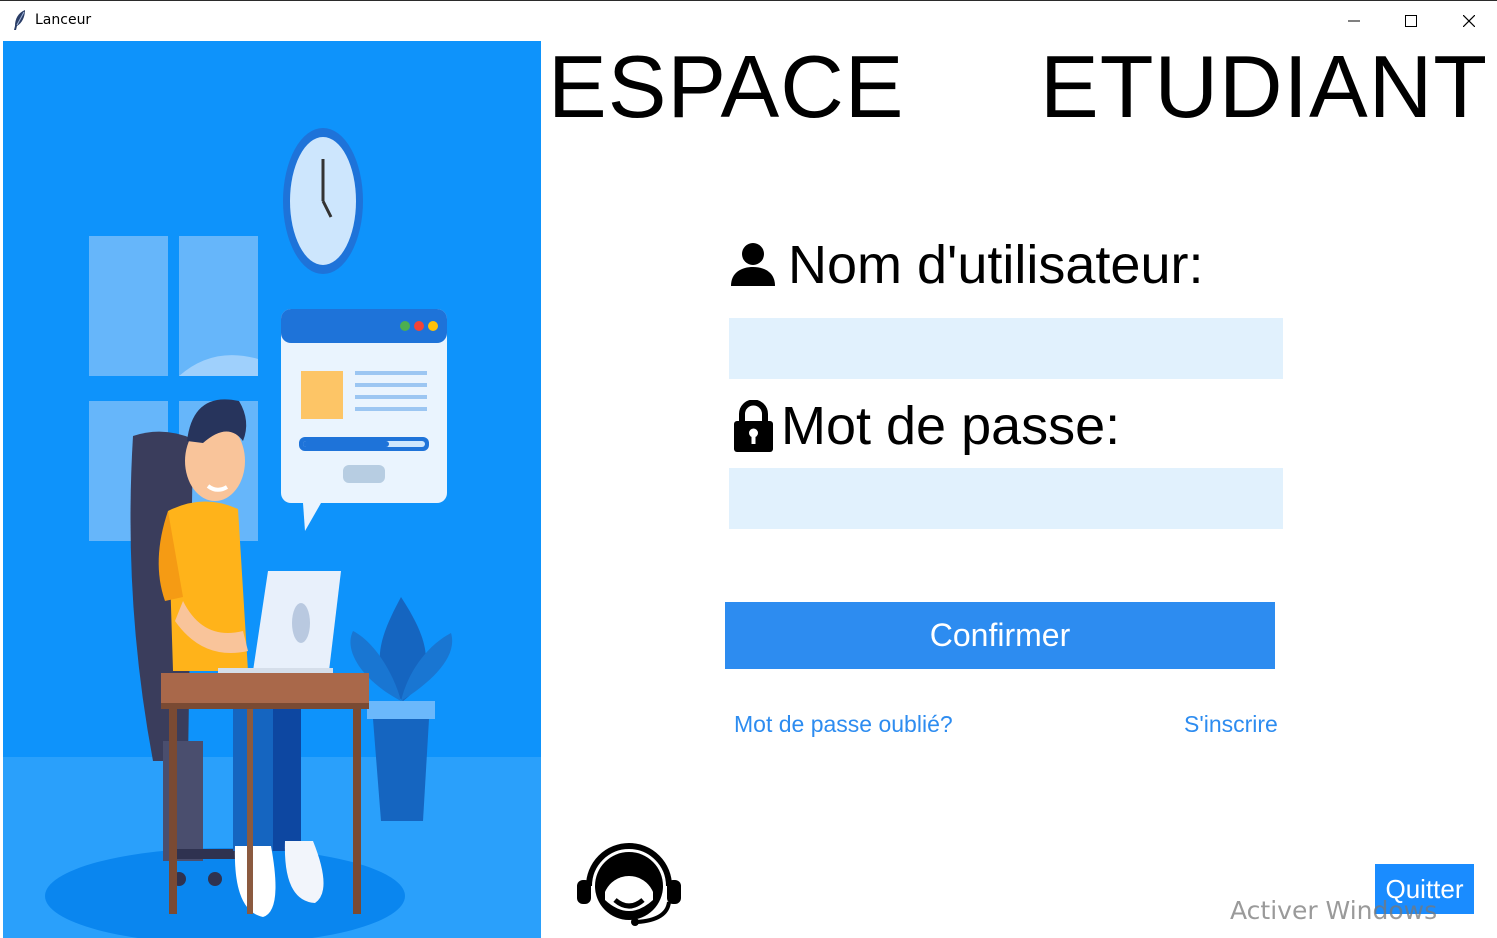 The width and height of the screenshot is (1497, 938). Describe the element at coordinates (726, 86) in the screenshot. I see `page-title-part1: ESPACE` at that location.